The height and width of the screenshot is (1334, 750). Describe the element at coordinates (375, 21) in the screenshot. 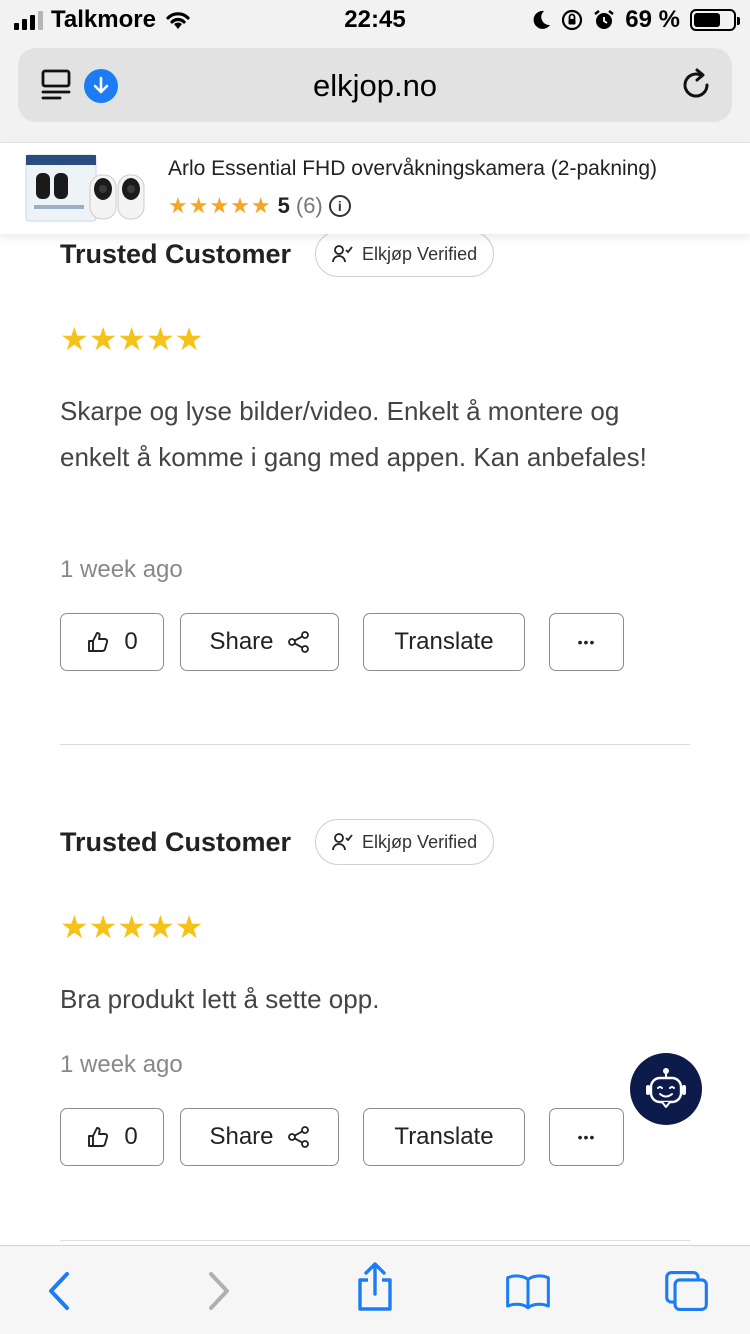

I see `status-bar: Talkmore 22:45 69 %` at that location.